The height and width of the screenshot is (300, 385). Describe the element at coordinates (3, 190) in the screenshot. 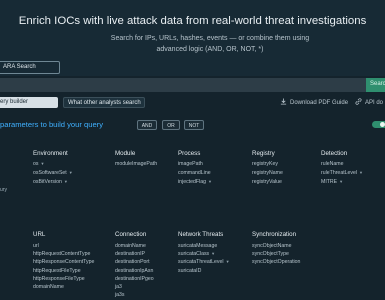

I see `cut-off-label: ury` at that location.